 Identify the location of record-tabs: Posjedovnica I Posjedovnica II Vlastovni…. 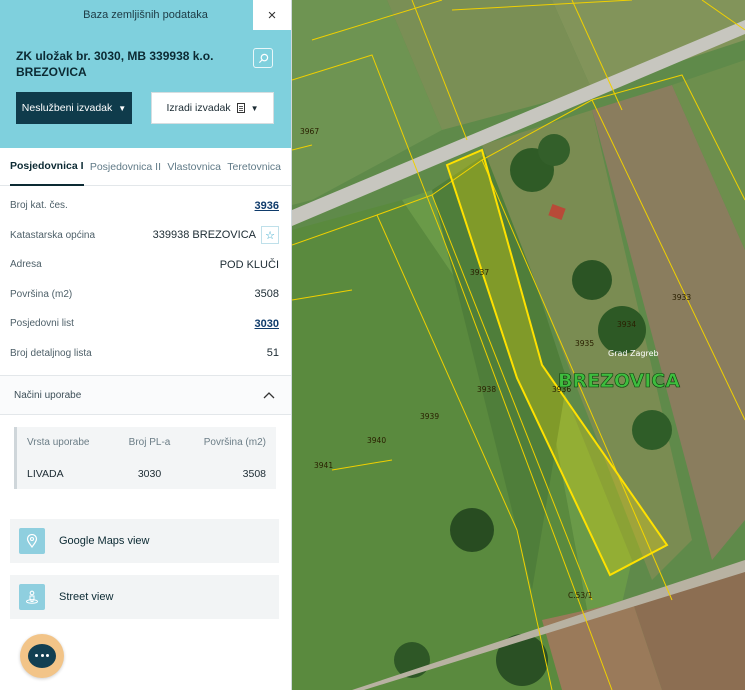
(145, 167).